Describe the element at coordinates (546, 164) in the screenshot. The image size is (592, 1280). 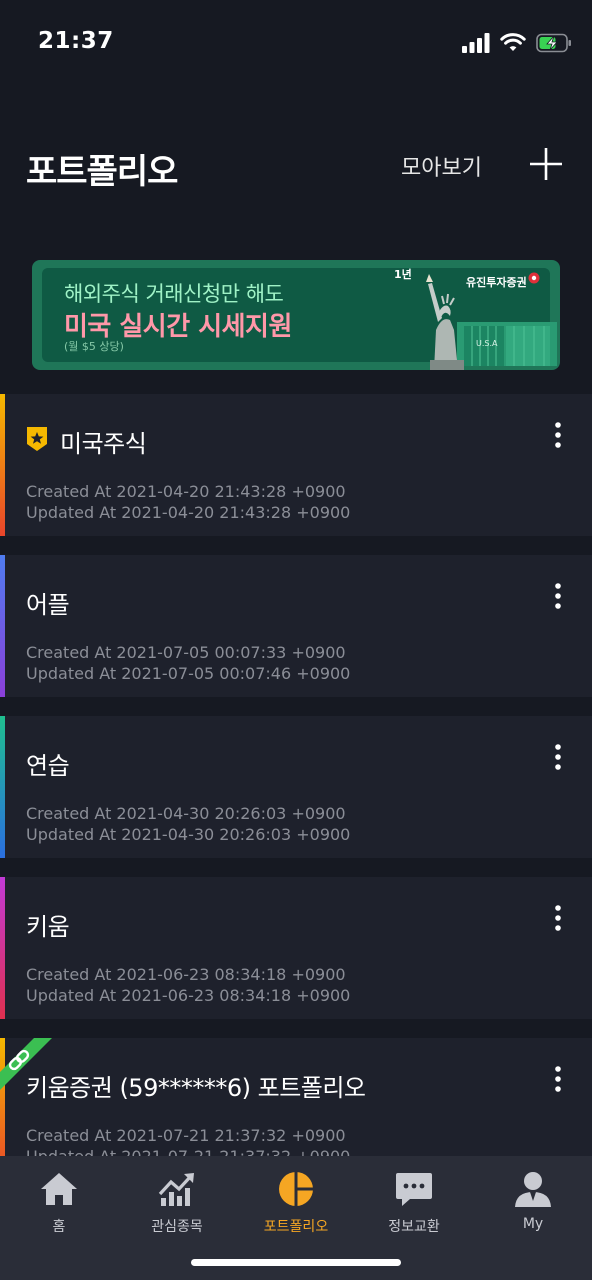
I see `add-icon` at that location.